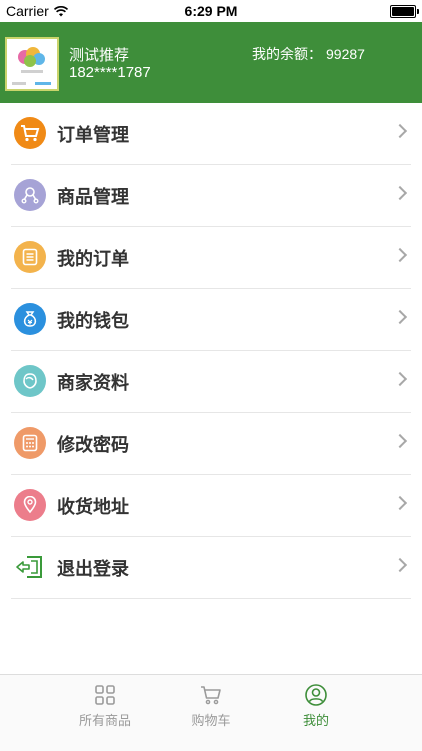  I want to click on logout-icon, so click(30, 567).